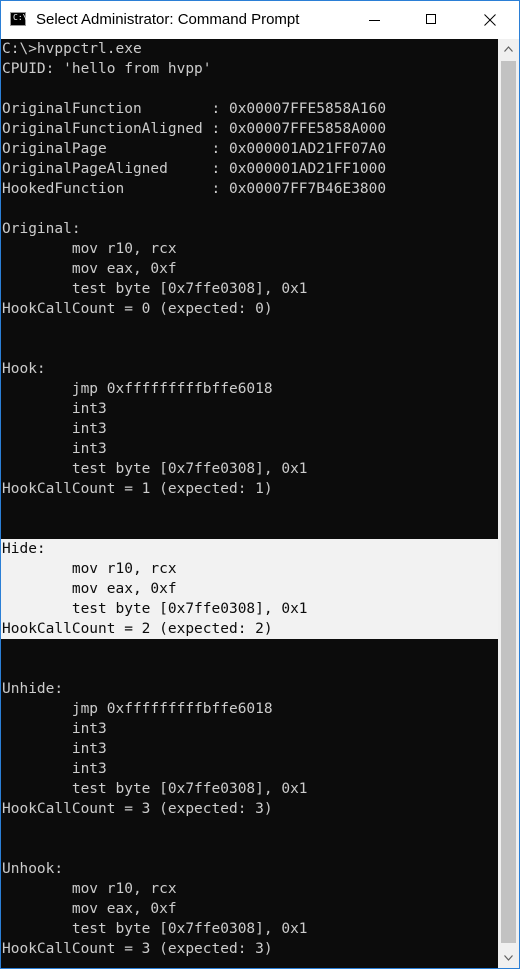  What do you see at coordinates (194, 109) in the screenshot?
I see `console-line: OriginalFunction : 0x00007FFE5858A160` at bounding box center [194, 109].